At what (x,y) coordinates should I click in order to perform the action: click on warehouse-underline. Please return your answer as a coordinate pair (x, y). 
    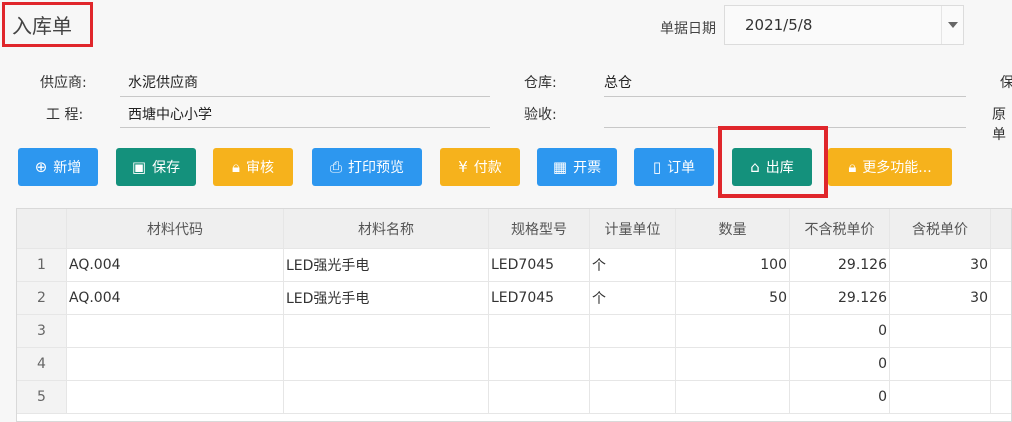
    Looking at the image, I should click on (785, 96).